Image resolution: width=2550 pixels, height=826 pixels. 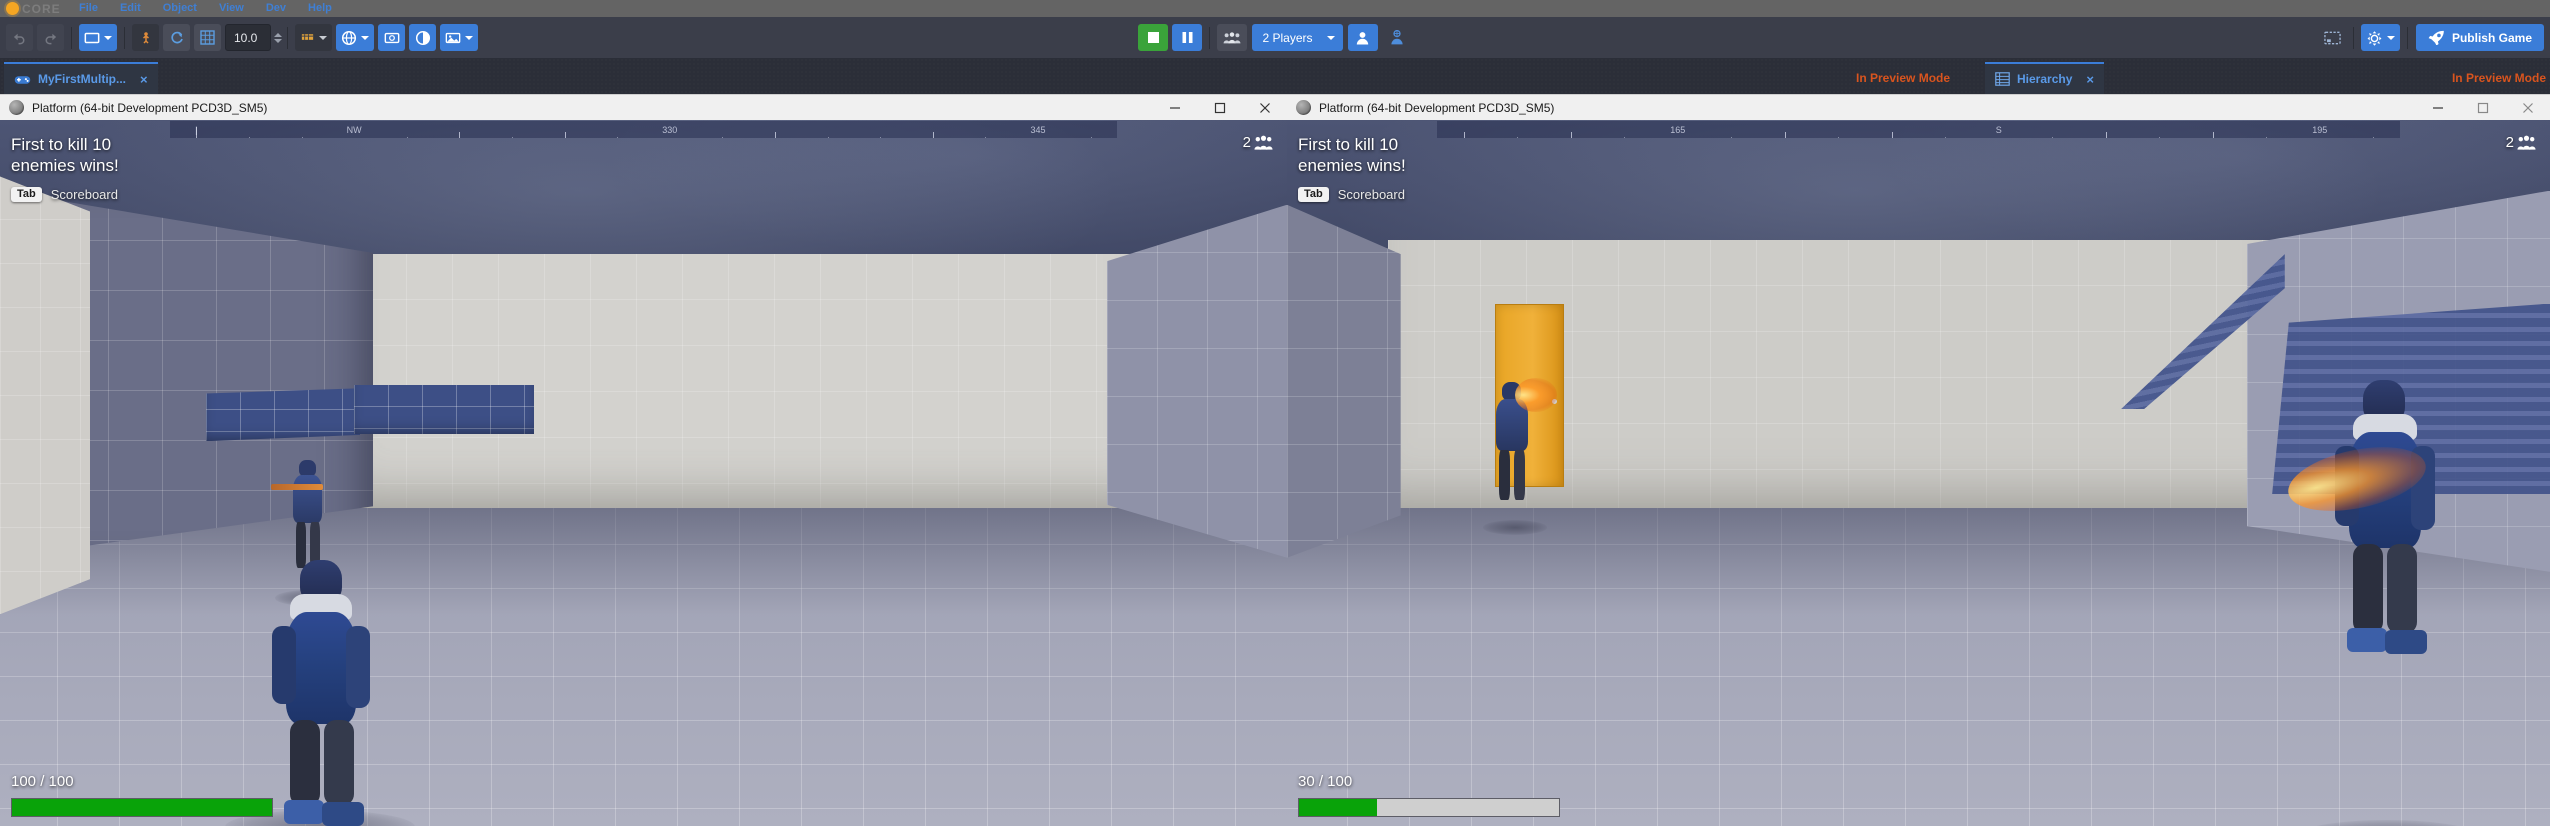 I want to click on person-icon, so click(x=1362, y=37).